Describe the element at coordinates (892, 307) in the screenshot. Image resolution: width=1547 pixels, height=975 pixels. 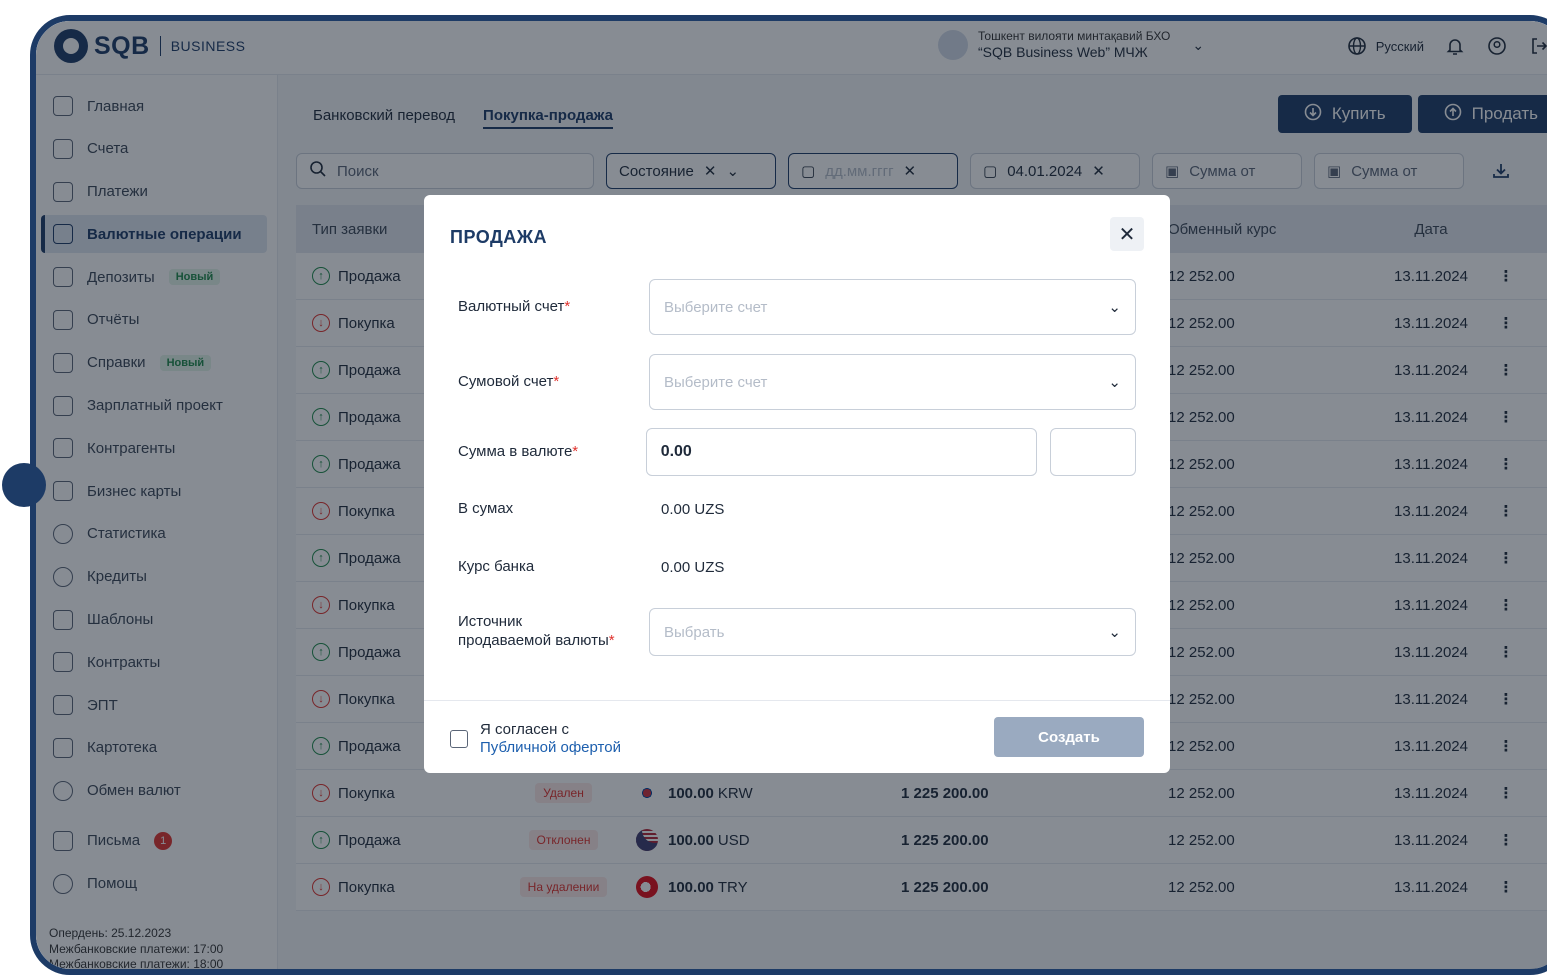
I see `currency-account-select: Выберите счет ⌄` at that location.